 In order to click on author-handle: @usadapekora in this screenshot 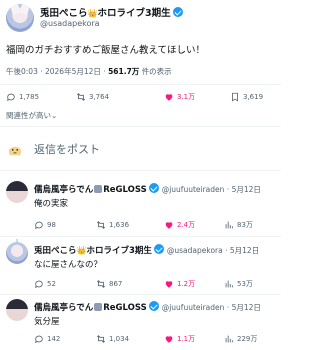, I will do `click(70, 23)`.